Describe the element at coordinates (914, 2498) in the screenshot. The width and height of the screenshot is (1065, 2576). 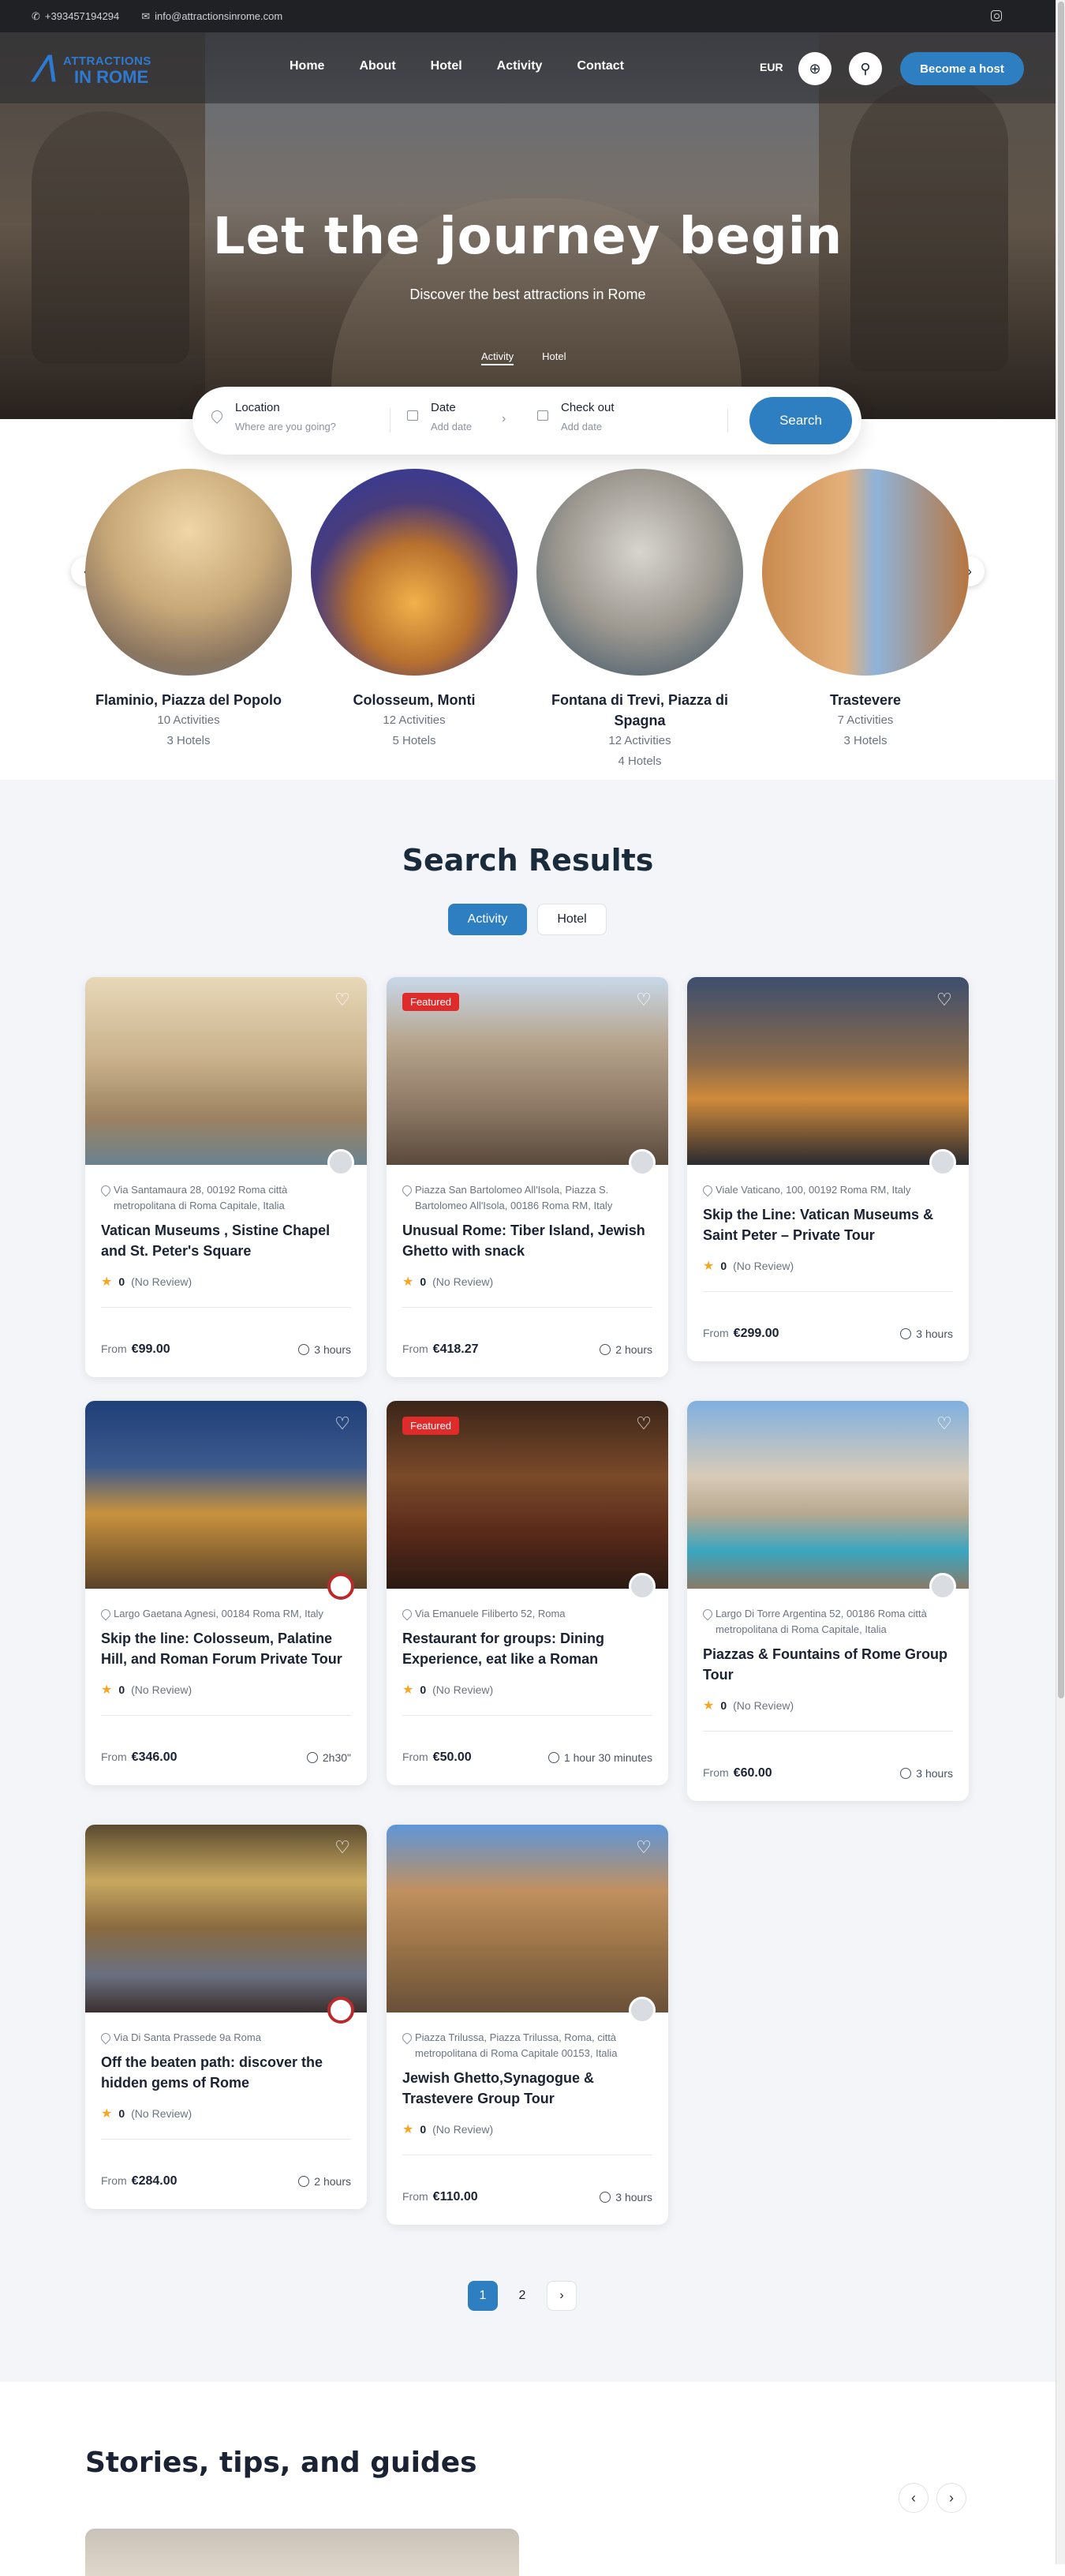
I see `stories-prev-button: ‹` at that location.